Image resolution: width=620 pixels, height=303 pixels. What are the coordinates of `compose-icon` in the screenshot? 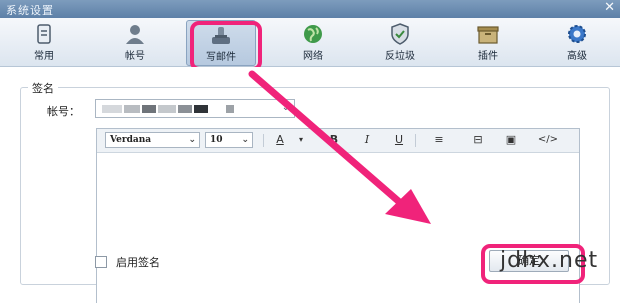 It's located at (221, 35).